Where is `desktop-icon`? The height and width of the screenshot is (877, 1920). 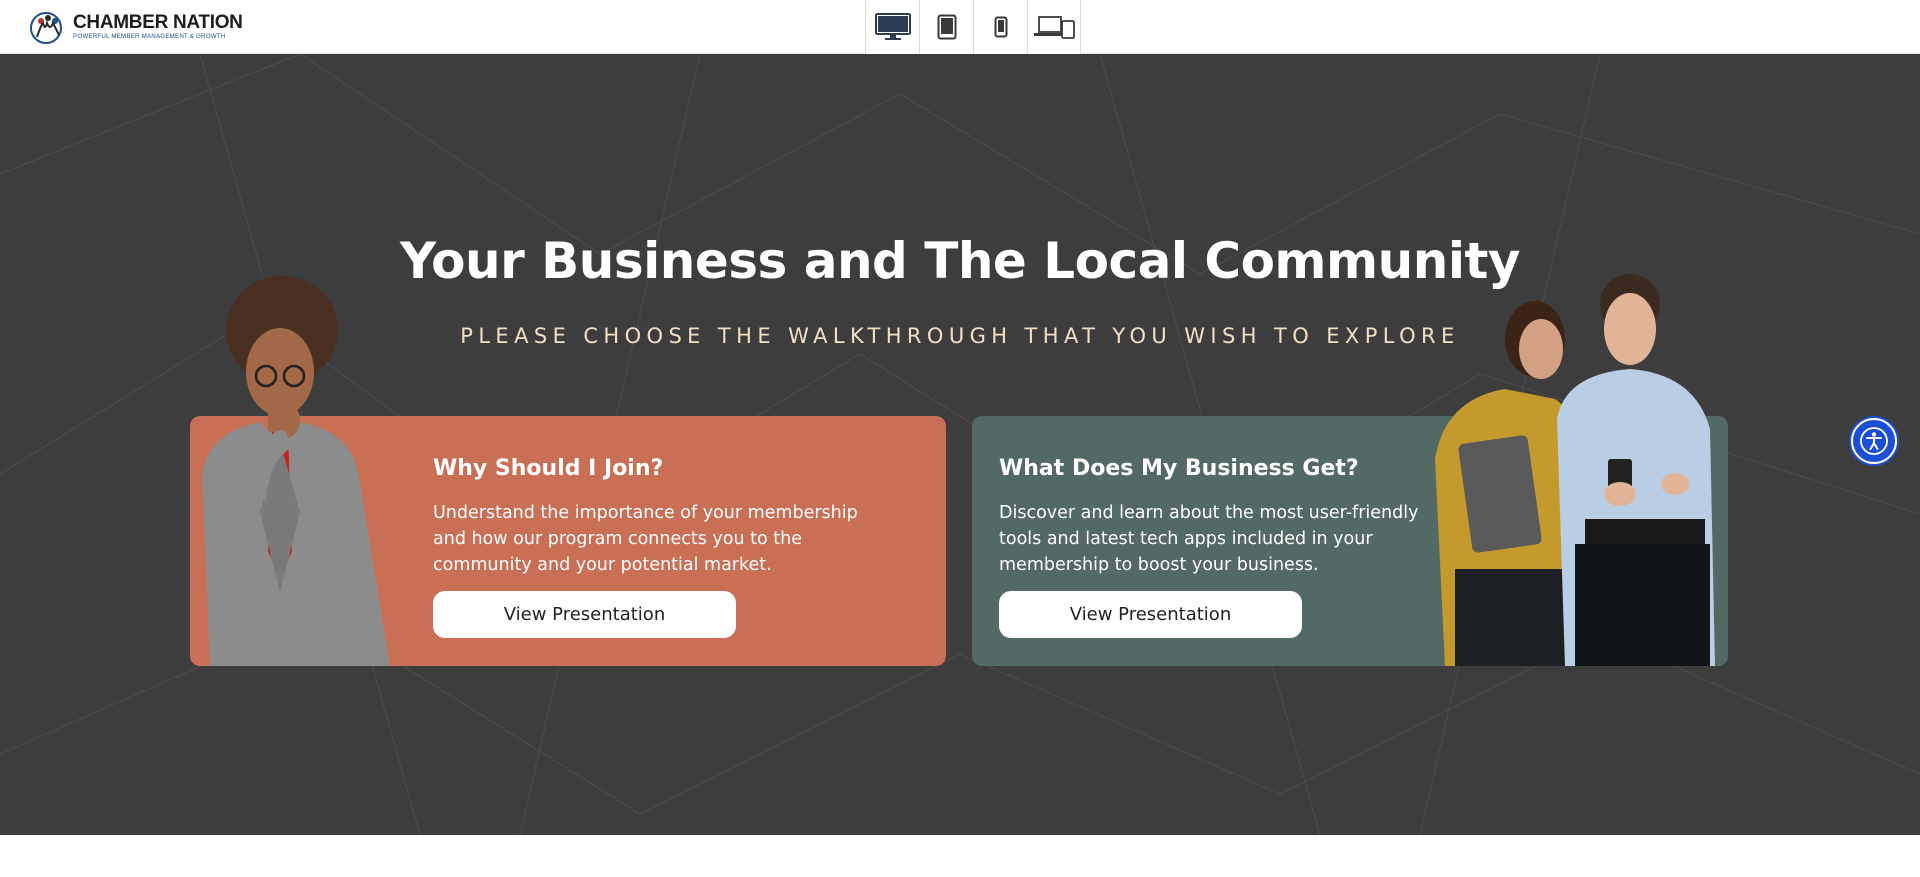 desktop-icon is located at coordinates (892, 26).